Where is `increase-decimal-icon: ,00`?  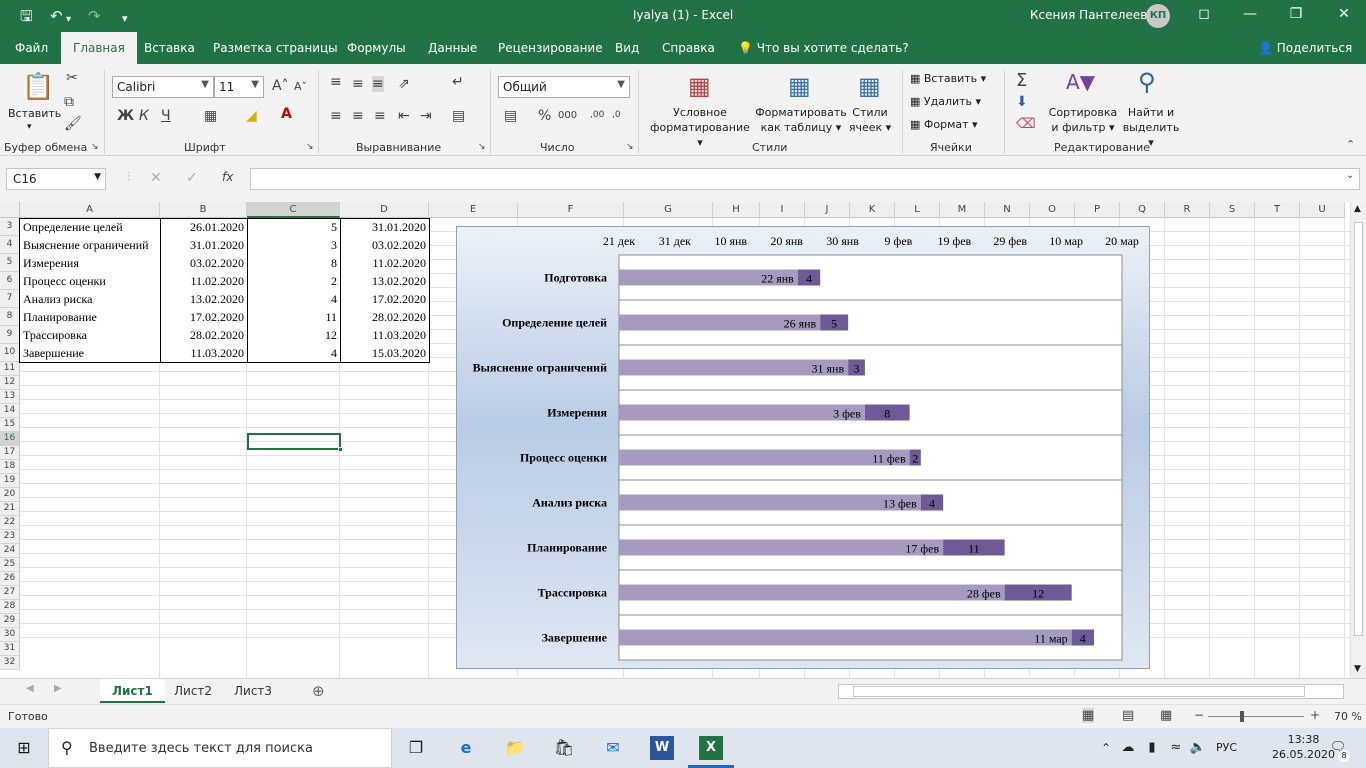
increase-decimal-icon: ,00 is located at coordinates (597, 115).